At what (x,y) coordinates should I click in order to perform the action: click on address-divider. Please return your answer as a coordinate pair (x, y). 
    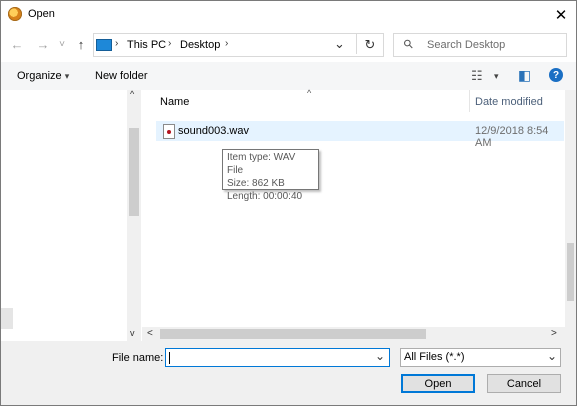
    Looking at the image, I should click on (356, 44).